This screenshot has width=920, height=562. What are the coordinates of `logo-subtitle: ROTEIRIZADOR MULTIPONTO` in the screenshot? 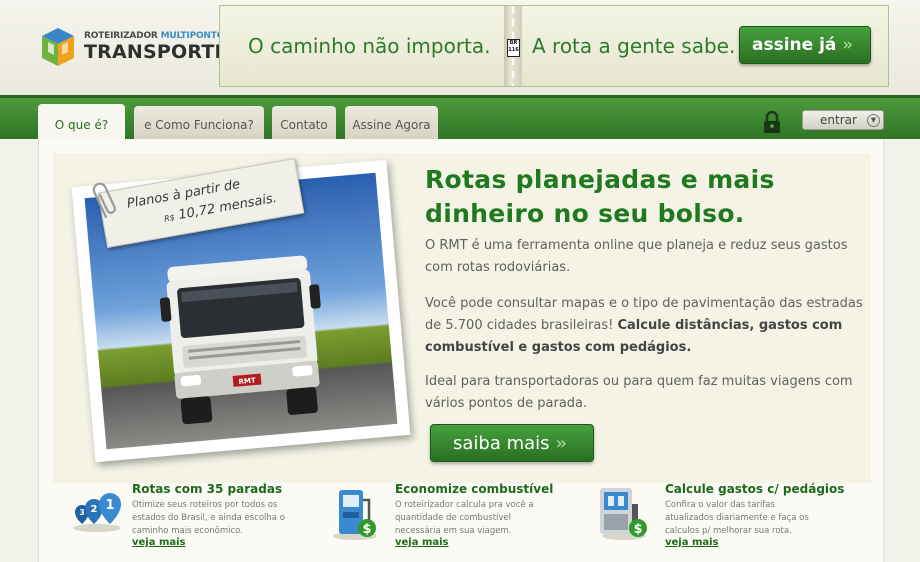 It's located at (154, 36).